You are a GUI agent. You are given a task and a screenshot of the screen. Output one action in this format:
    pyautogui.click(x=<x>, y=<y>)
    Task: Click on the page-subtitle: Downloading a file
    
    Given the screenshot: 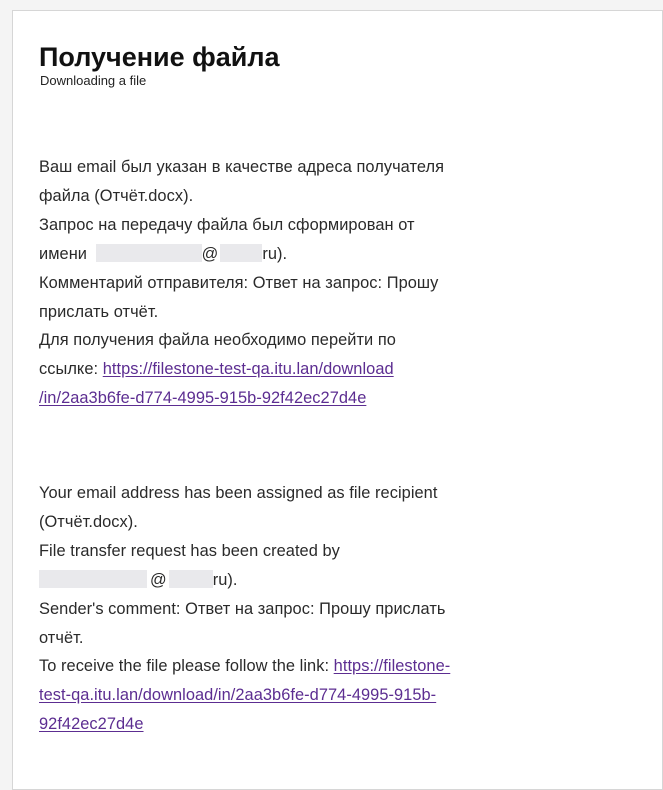 What is the action you would take?
    pyautogui.click(x=93, y=80)
    